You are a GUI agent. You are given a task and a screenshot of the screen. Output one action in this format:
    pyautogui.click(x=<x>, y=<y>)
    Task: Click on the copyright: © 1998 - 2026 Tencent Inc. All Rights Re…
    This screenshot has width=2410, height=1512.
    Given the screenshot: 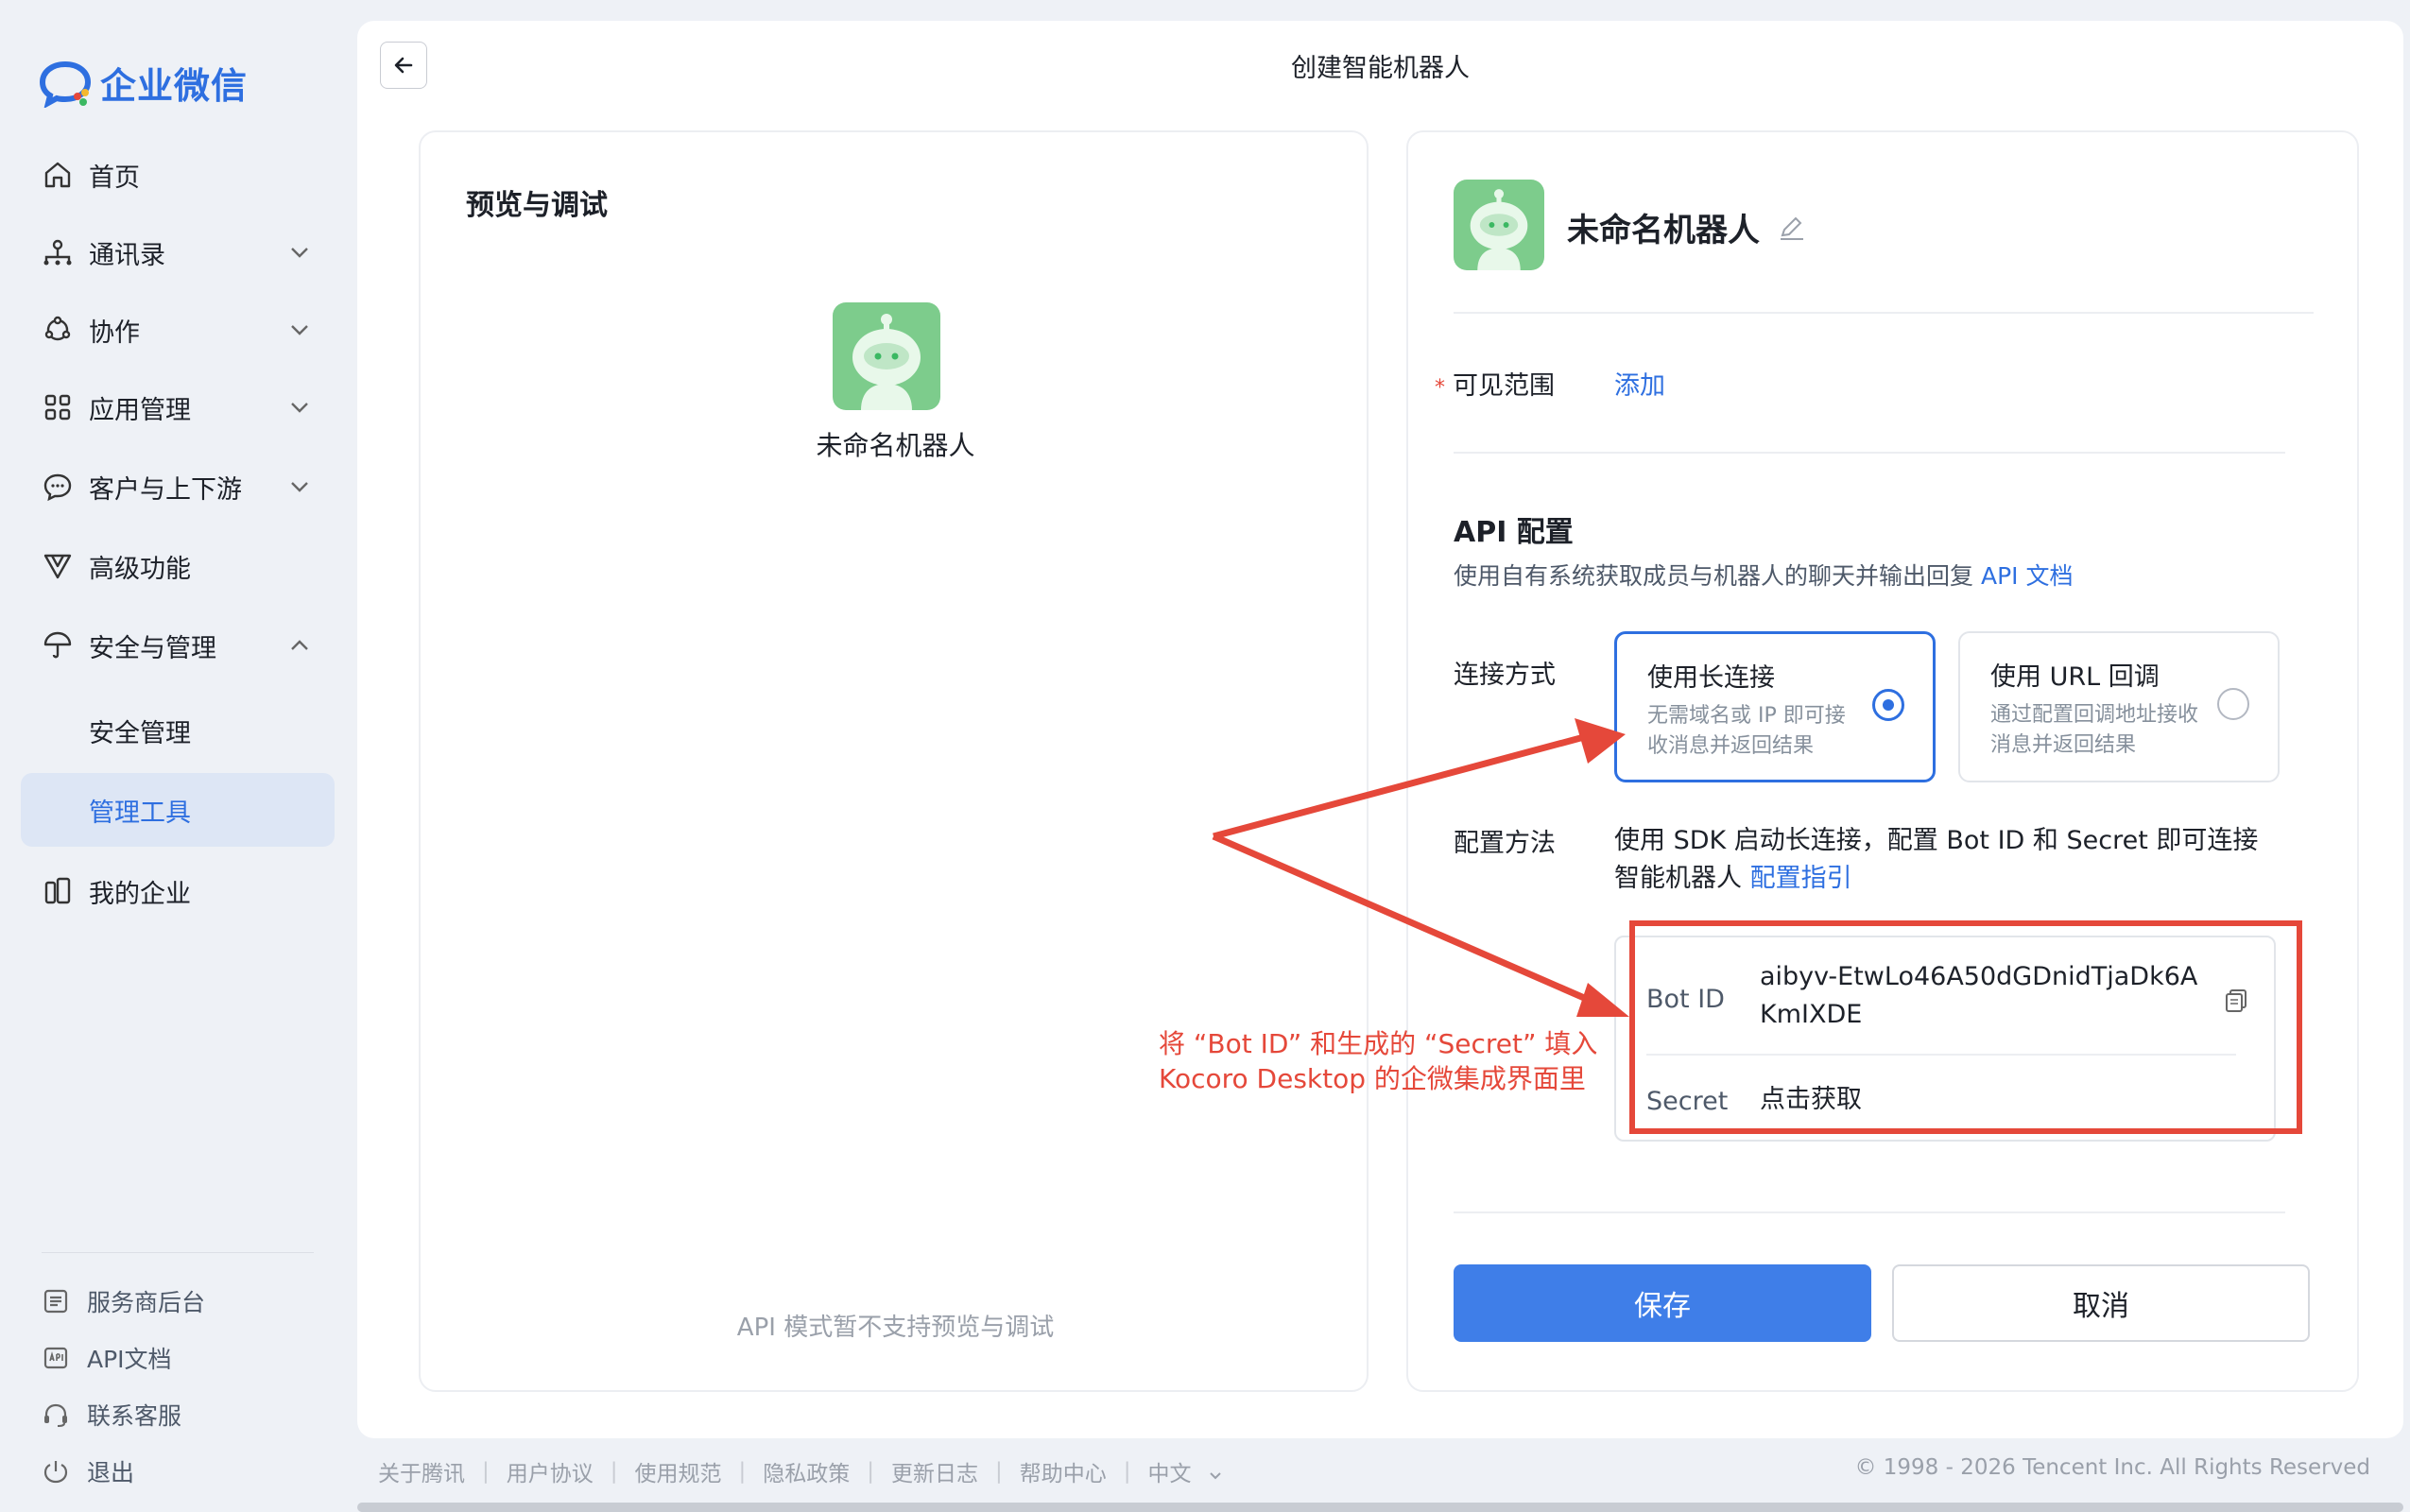 What is the action you would take?
    pyautogui.click(x=2112, y=1467)
    